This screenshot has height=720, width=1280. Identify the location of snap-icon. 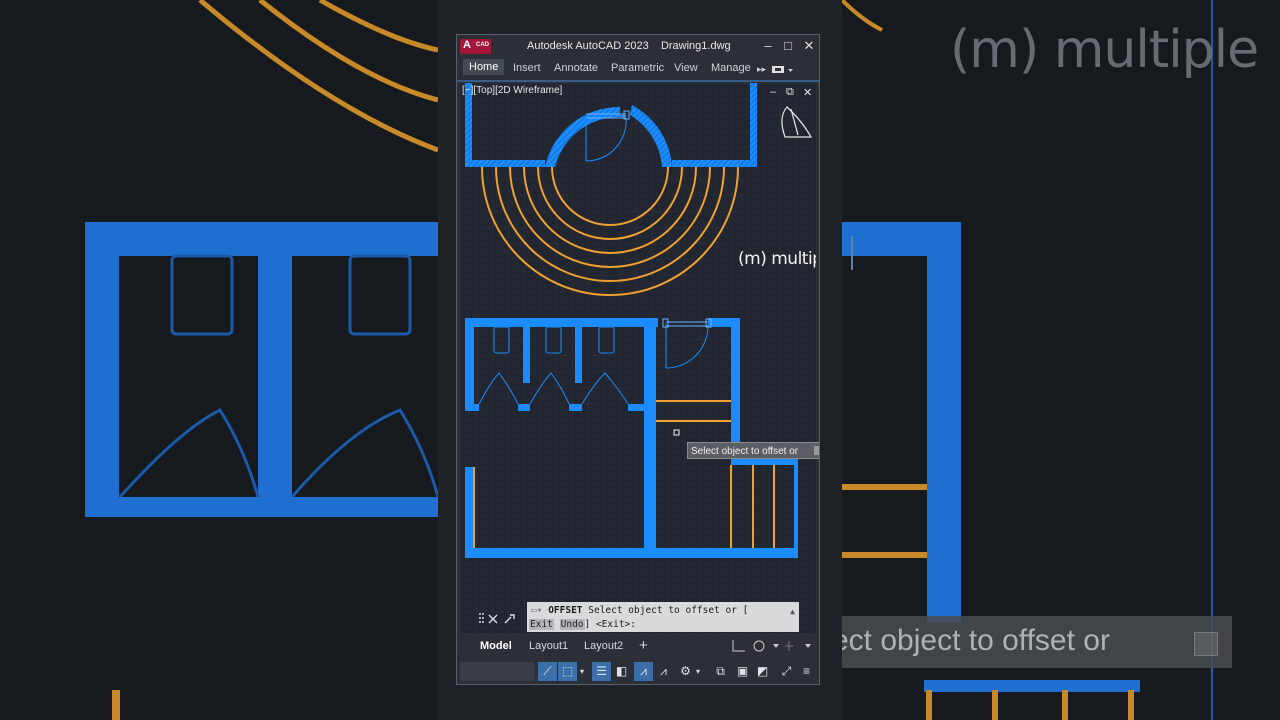
(789, 646).